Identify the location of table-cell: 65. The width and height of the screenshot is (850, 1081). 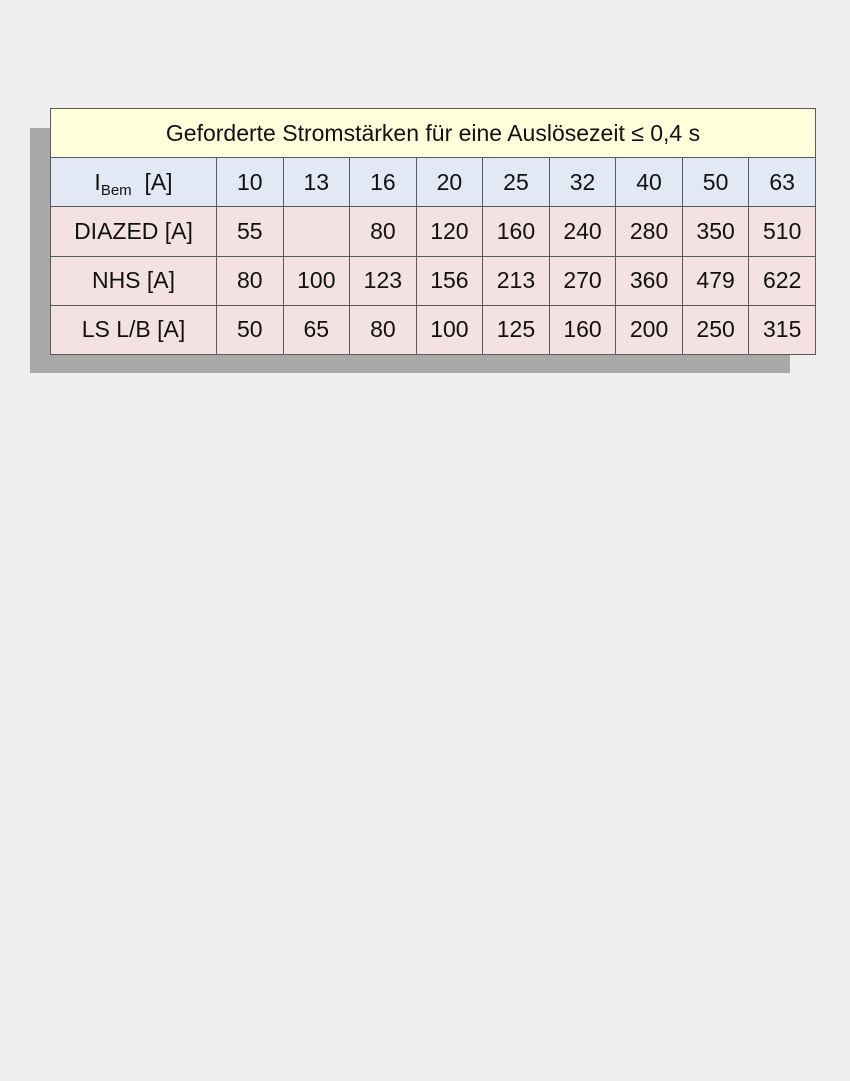
(316, 330).